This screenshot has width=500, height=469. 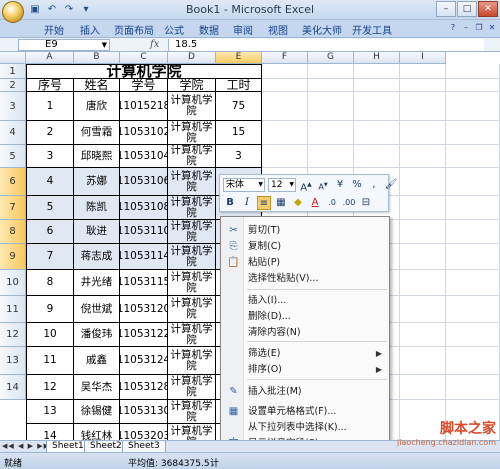 I want to click on close-button: ✕, so click(x=488, y=9).